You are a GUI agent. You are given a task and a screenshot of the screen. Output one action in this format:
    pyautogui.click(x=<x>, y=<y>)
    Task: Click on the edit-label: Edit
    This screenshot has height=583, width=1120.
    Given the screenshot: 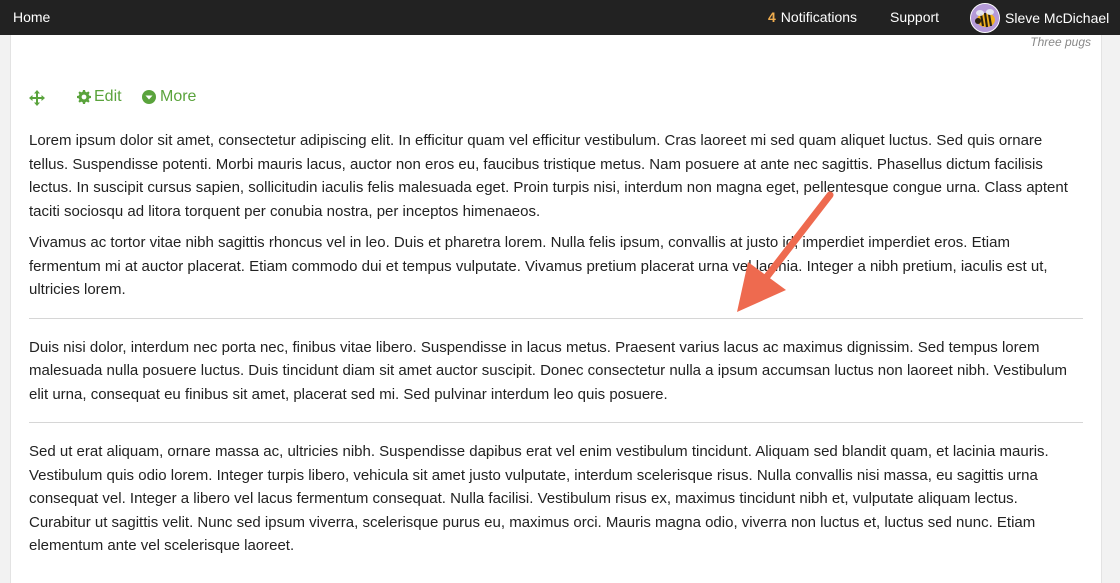 What is the action you would take?
    pyautogui.click(x=108, y=96)
    